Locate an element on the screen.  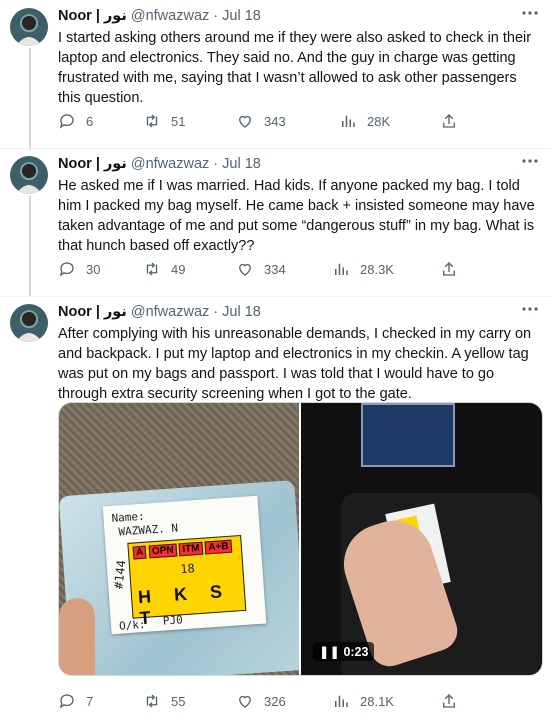
reply-button: 30 is located at coordinates (79, 269).